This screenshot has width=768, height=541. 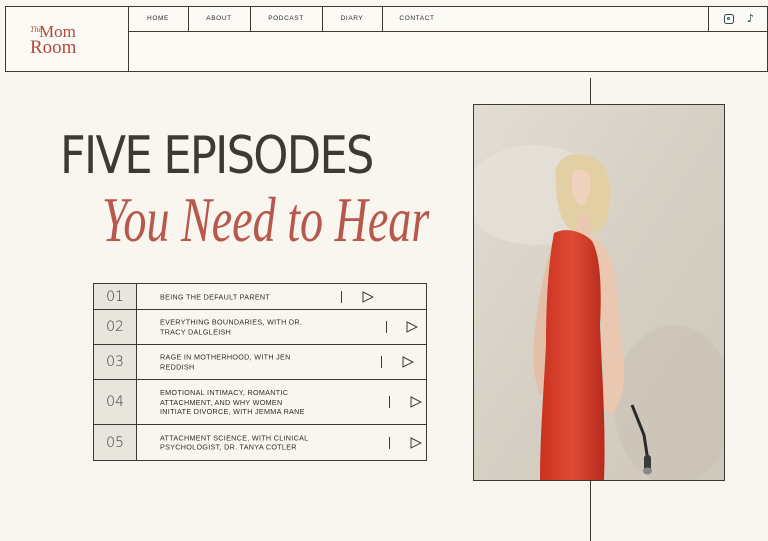 What do you see at coordinates (231, 322) in the screenshot?
I see `episode-title-line: EVERYTHING BOUNDARIES, WITH DR.` at bounding box center [231, 322].